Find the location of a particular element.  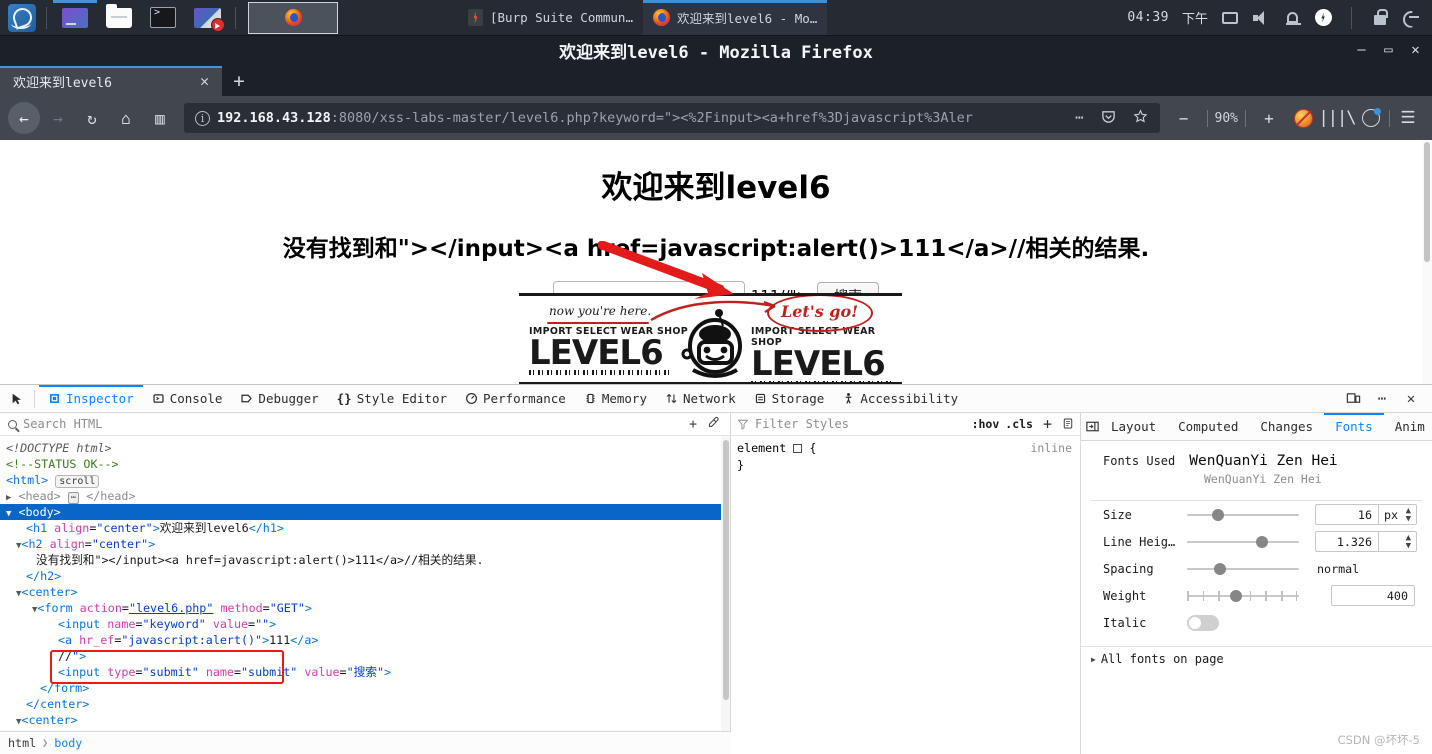

line-height-value: 1.326 is located at coordinates (1347, 542).